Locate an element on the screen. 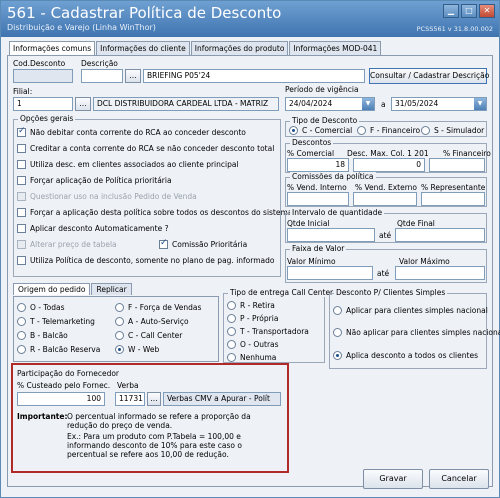  save-button: Gravar is located at coordinates (393, 479).